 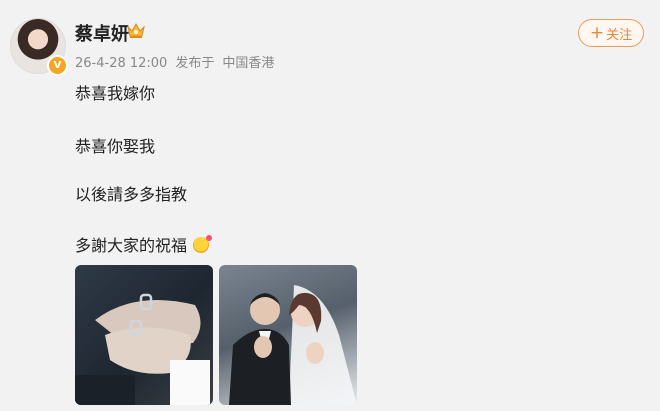 What do you see at coordinates (619, 35) in the screenshot?
I see `follow-label: 关注` at bounding box center [619, 35].